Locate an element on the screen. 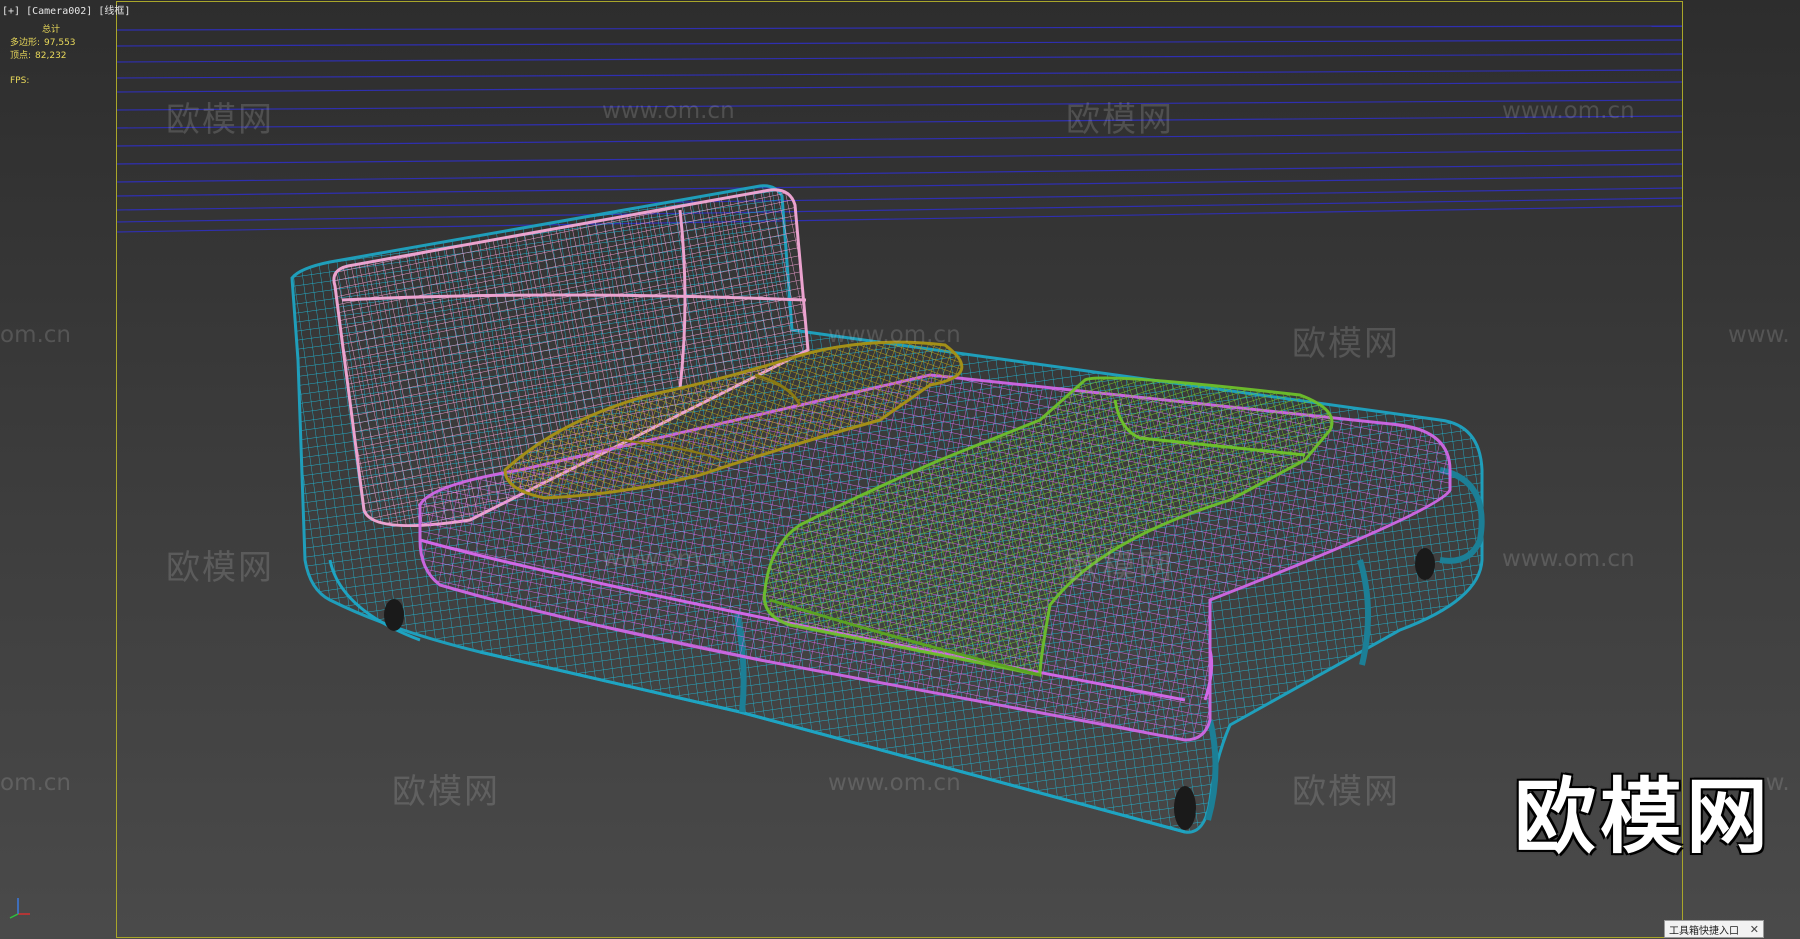 This screenshot has width=1800, height=939. viewport-label: [+] [Camera002] [线框] is located at coordinates (66, 9).